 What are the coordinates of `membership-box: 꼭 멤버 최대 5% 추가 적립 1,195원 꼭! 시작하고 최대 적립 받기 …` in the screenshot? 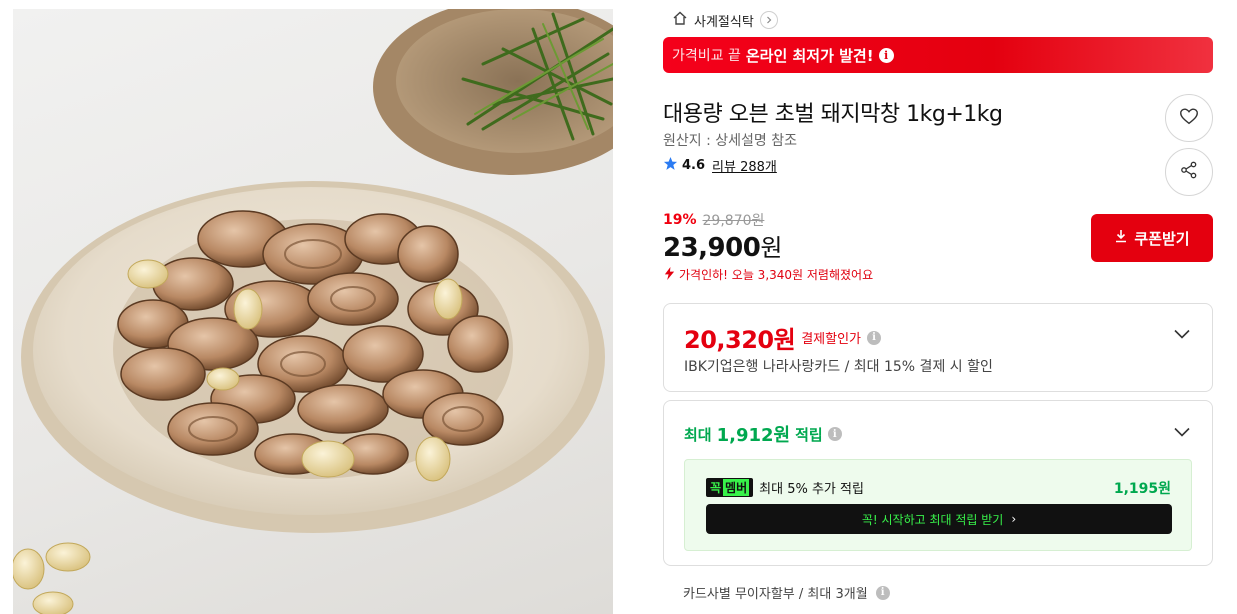 It's located at (938, 505).